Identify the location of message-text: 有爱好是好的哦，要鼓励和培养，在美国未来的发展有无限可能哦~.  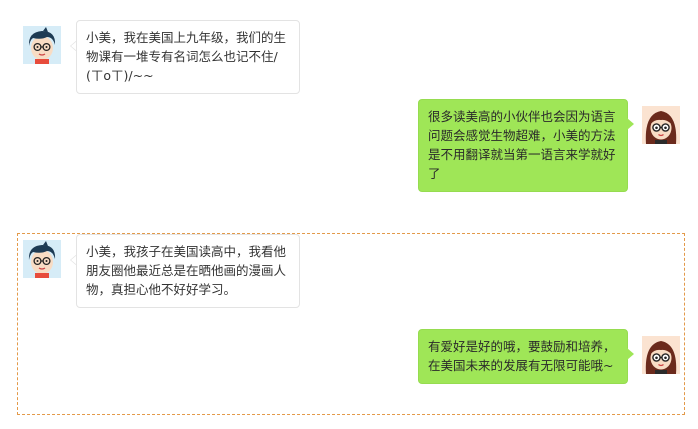
(522, 356).